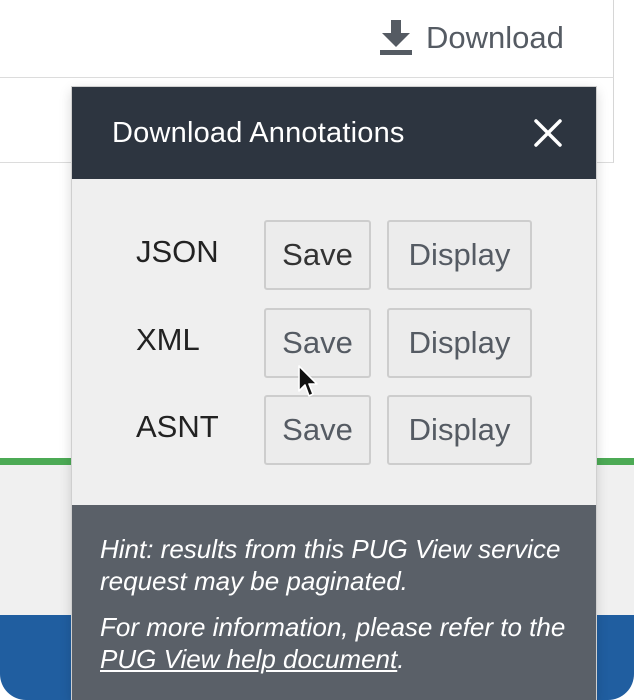 This screenshot has height=700, width=634. I want to click on display-json-button: Display, so click(459, 255).